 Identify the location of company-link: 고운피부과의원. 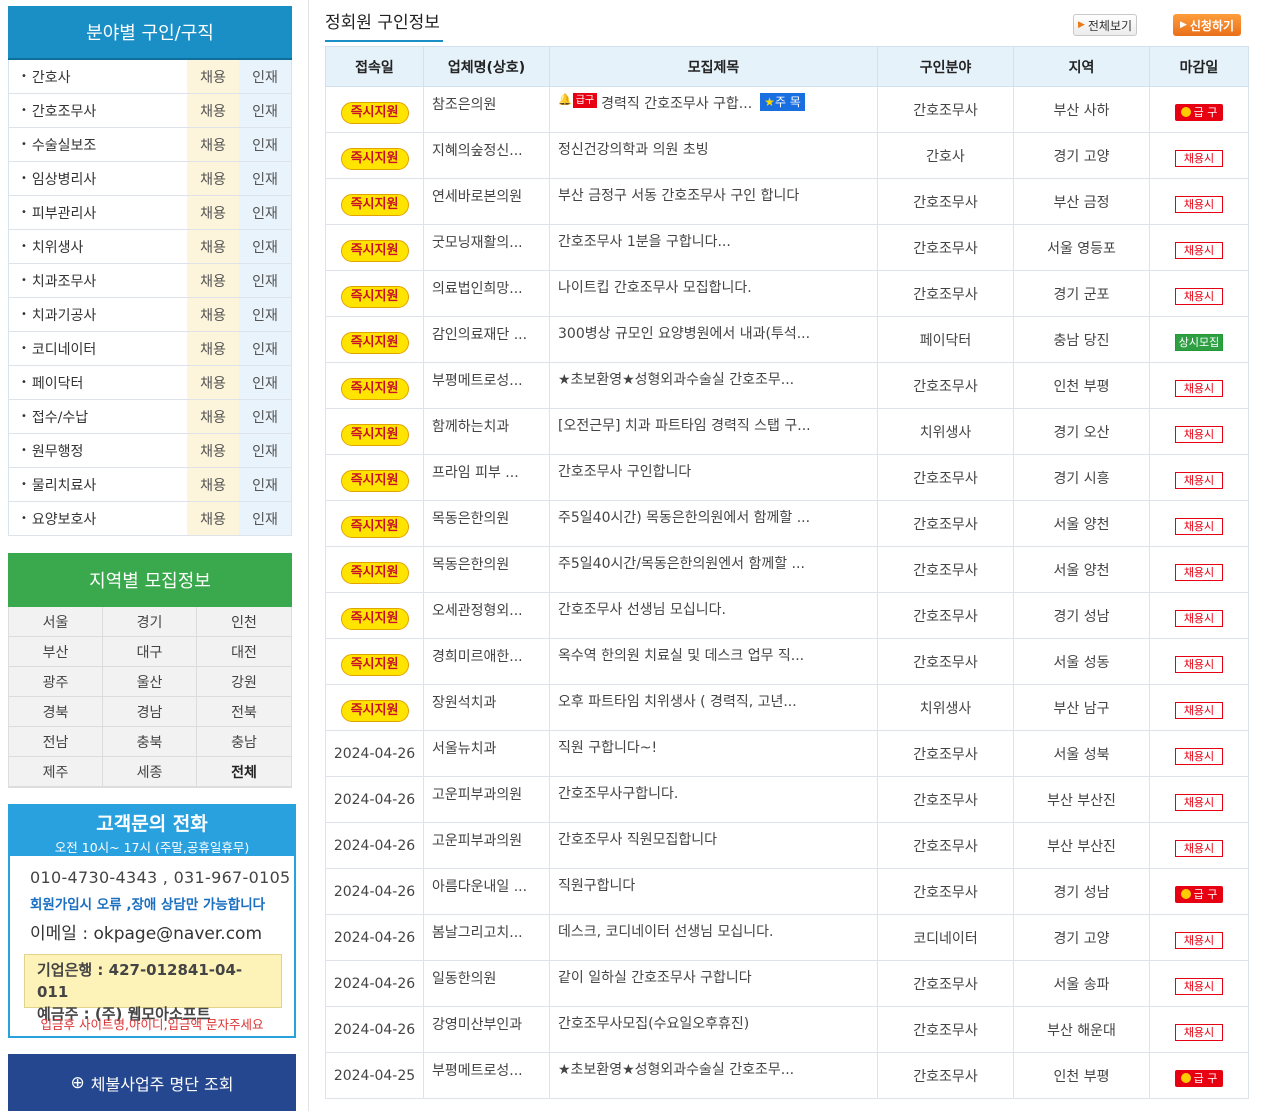
(477, 794).